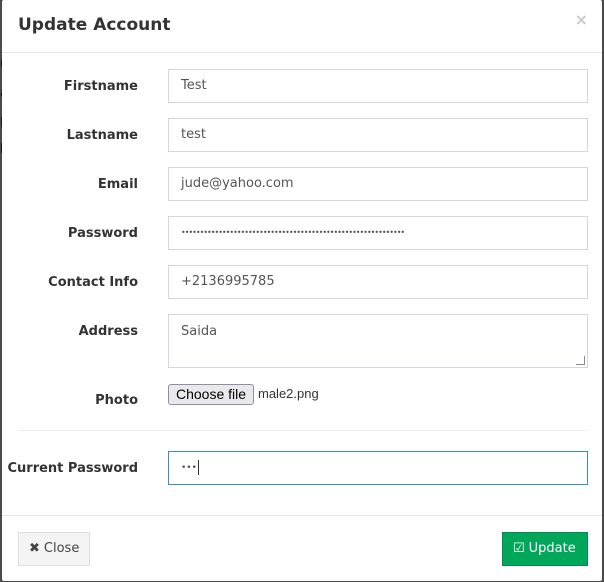 The height and width of the screenshot is (582, 604). I want to click on modal-footer: ✖ Close ☑ Update, so click(302, 548).